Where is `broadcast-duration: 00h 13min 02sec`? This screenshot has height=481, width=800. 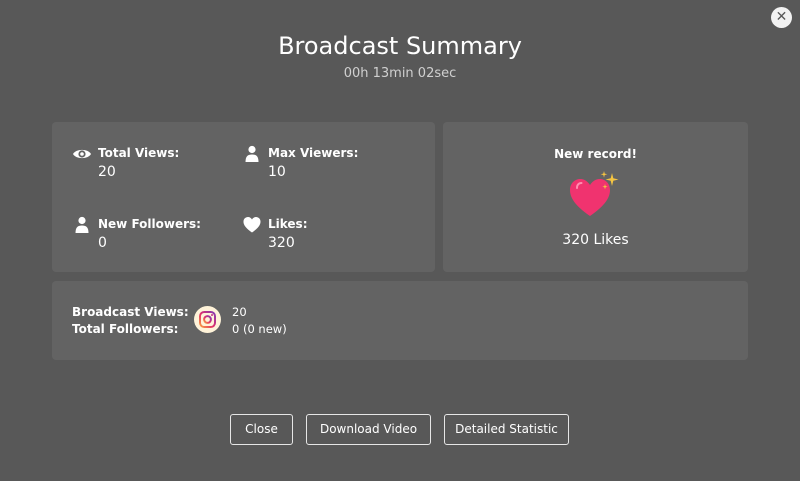
broadcast-duration: 00h 13min 02sec is located at coordinates (400, 73).